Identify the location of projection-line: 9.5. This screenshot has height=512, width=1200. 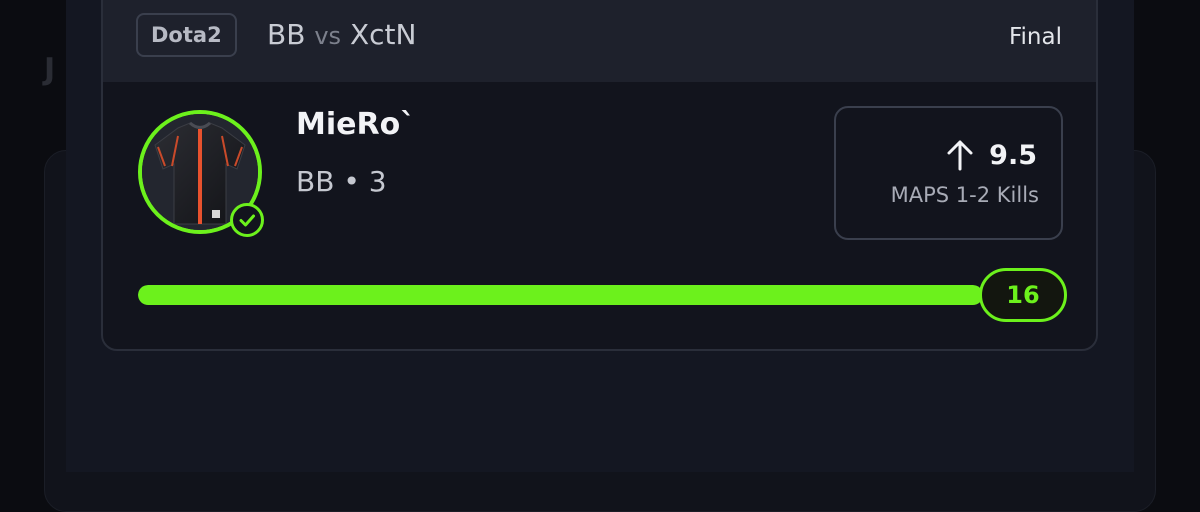
(1013, 155).